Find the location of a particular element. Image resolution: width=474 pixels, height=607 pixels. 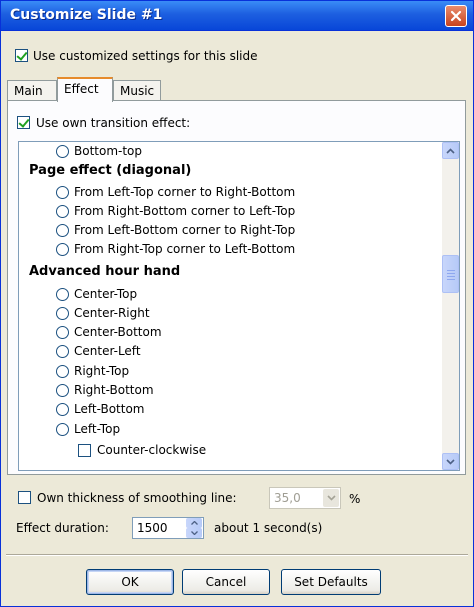

scroll-down-button is located at coordinates (450, 461).